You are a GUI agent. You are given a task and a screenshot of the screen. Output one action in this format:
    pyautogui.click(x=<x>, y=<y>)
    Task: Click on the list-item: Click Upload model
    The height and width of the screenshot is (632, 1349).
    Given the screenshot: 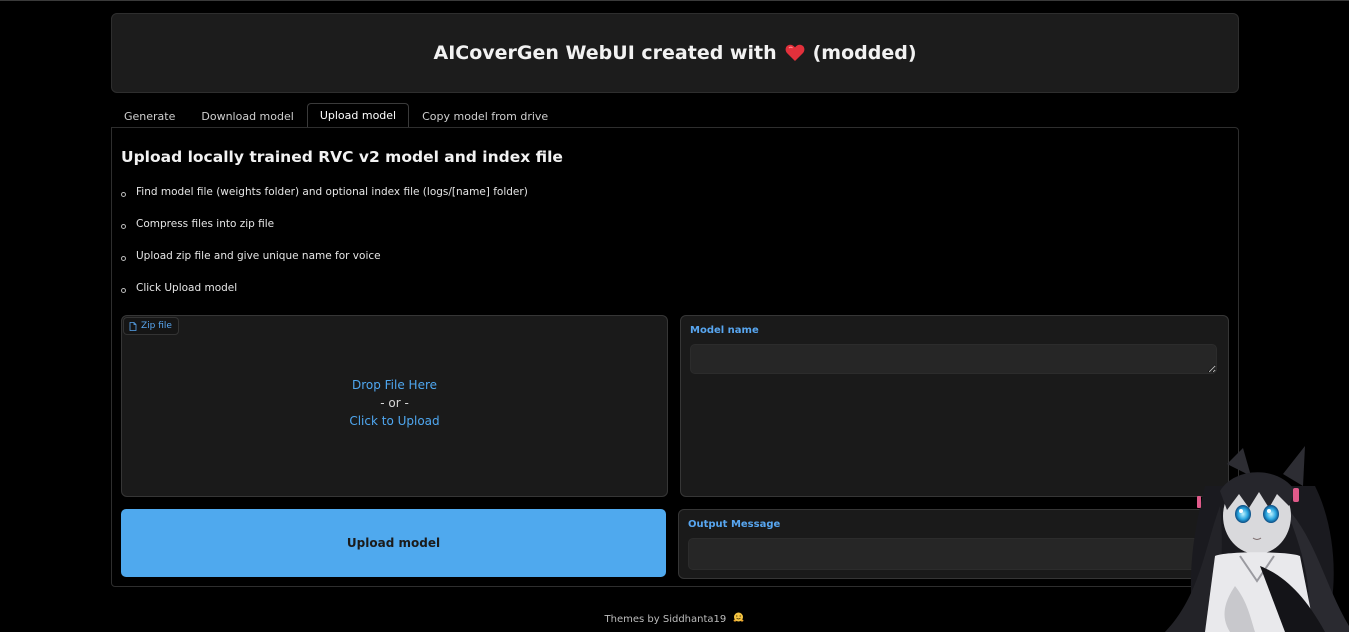 What is the action you would take?
    pyautogui.click(x=324, y=298)
    